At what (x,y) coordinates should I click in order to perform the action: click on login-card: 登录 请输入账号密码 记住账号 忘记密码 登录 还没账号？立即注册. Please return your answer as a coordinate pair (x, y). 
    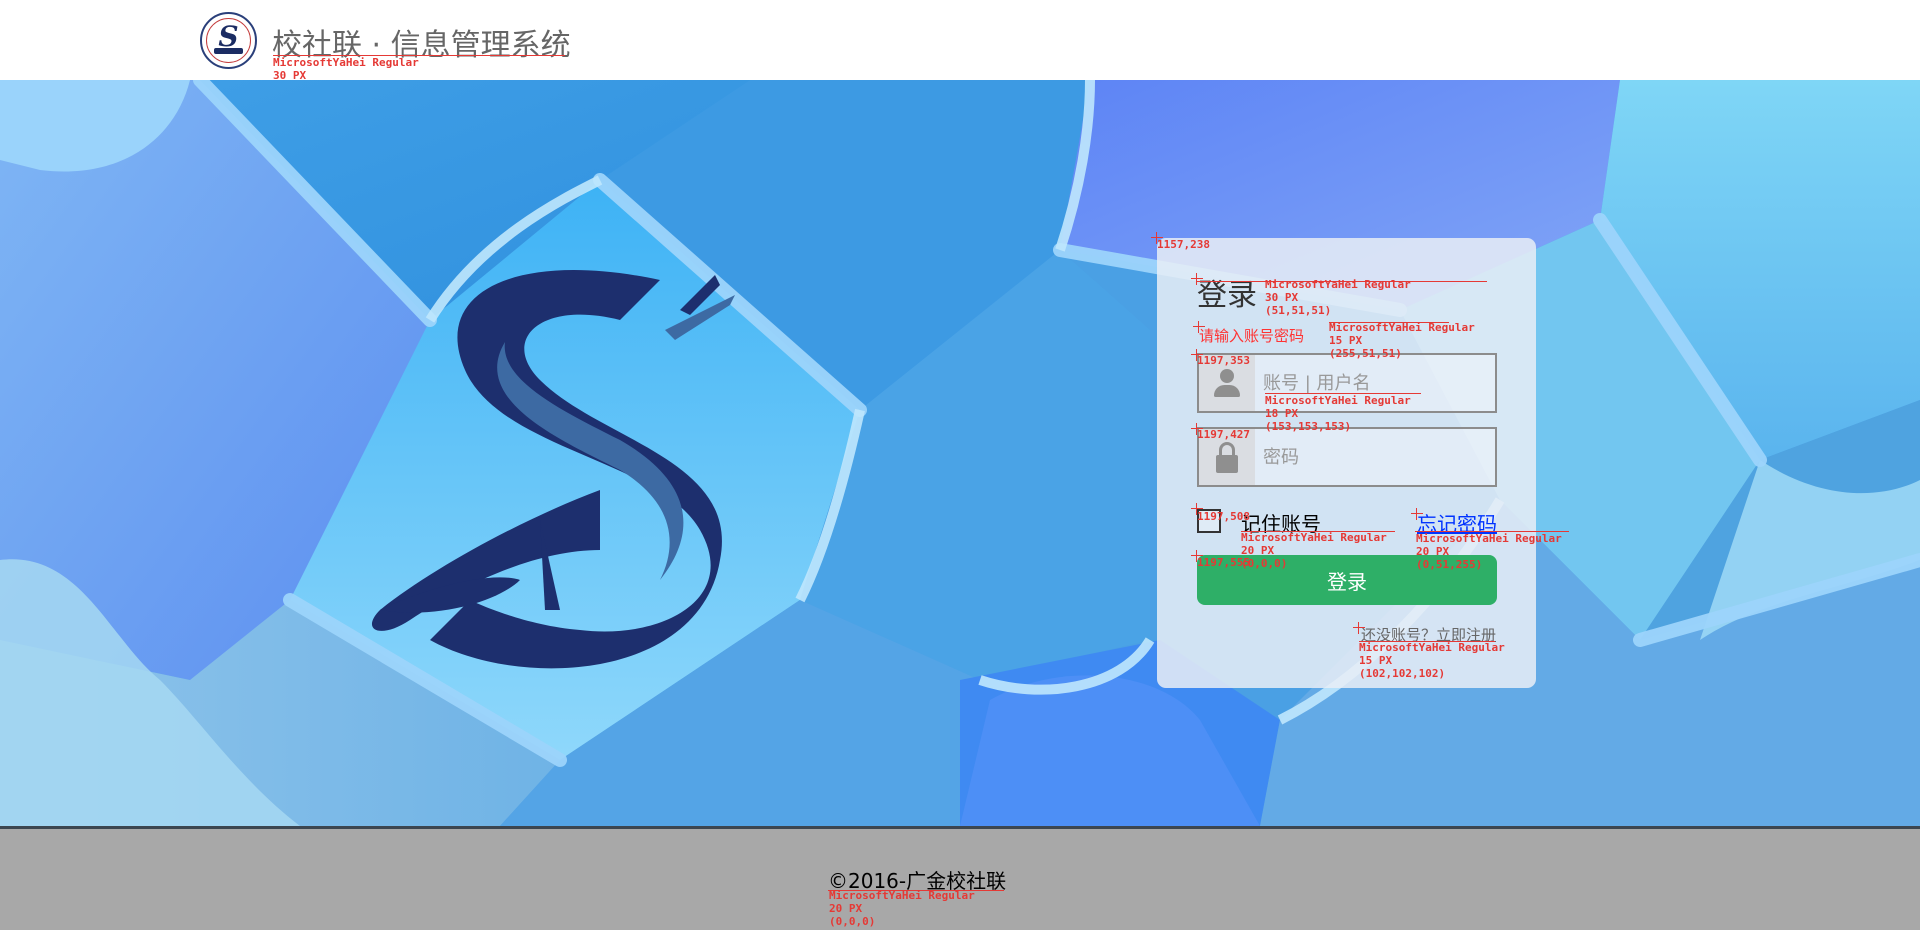
    Looking at the image, I should click on (1346, 463).